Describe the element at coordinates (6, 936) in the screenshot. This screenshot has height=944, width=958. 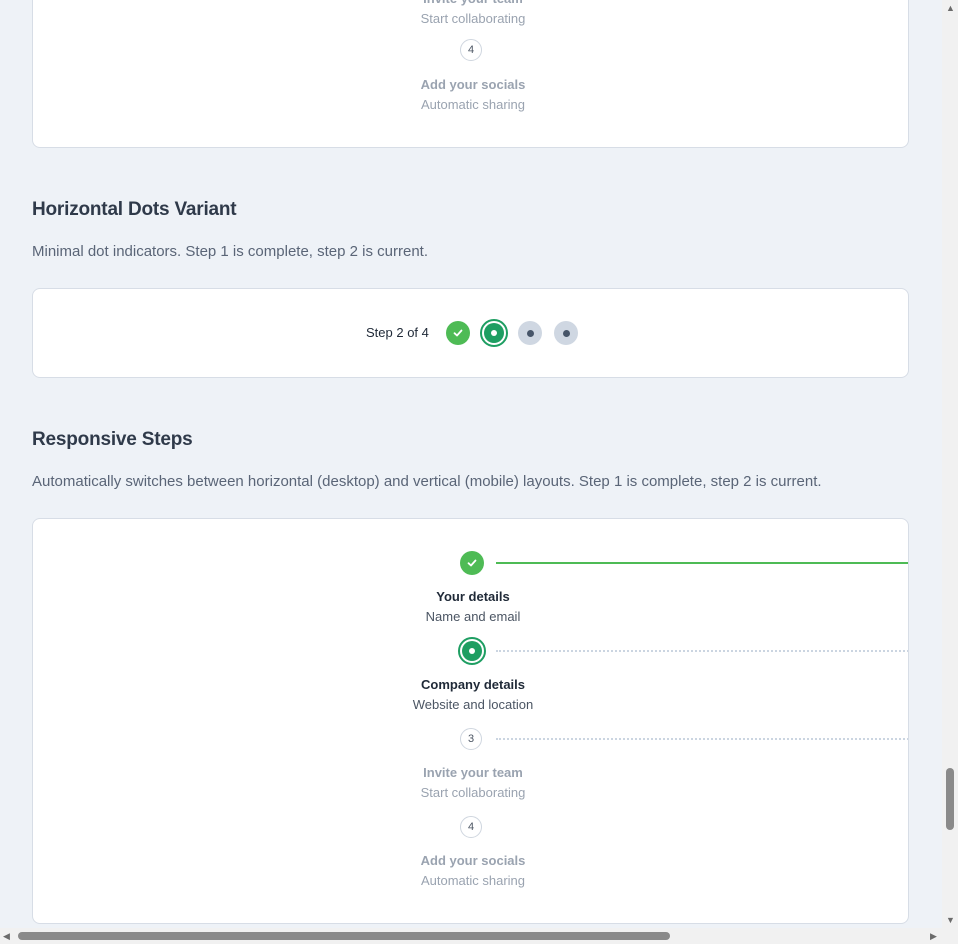
I see `scroll-left-arrow-icon: ◀` at that location.